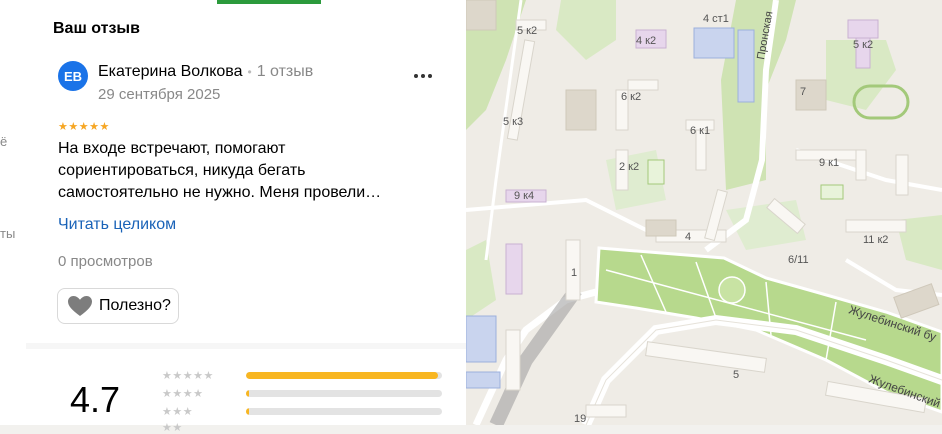  Describe the element at coordinates (629, 167) in the screenshot. I see `map-building-label: 2 к2` at that location.